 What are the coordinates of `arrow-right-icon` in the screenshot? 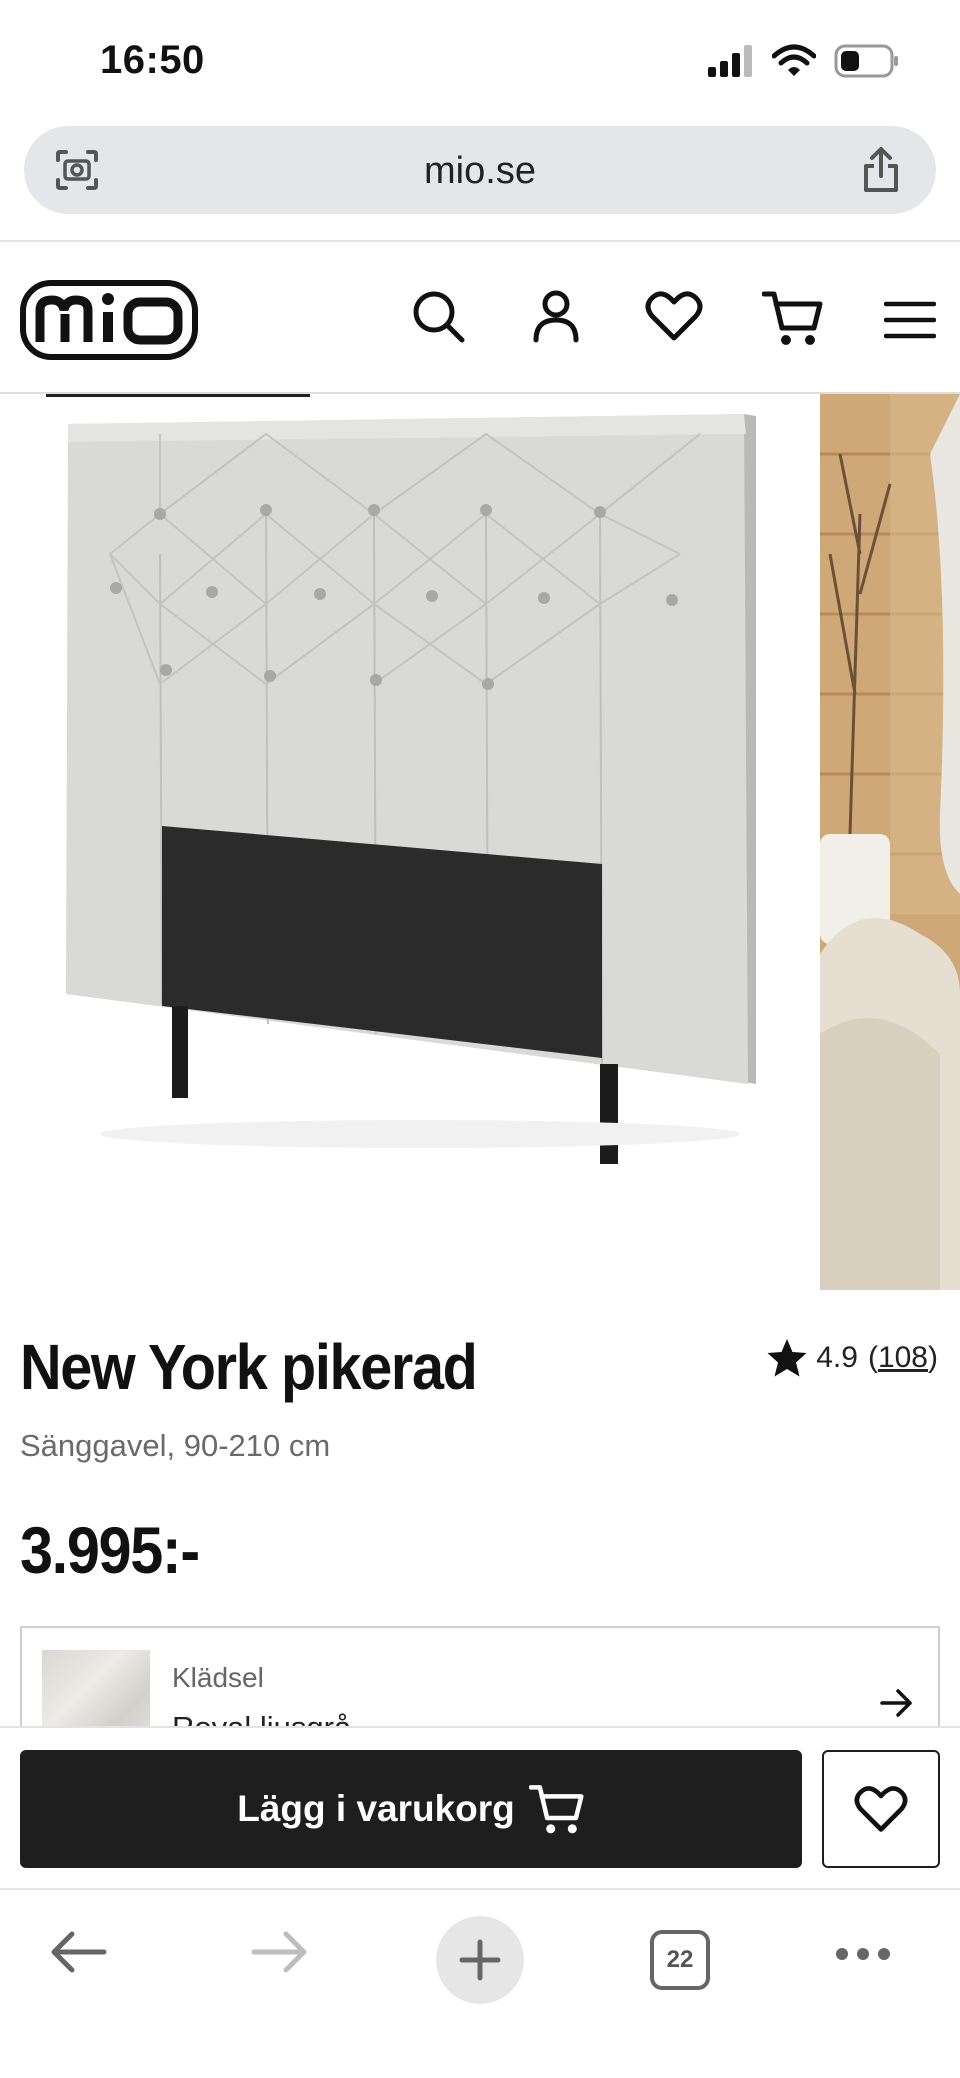 It's located at (897, 1705).